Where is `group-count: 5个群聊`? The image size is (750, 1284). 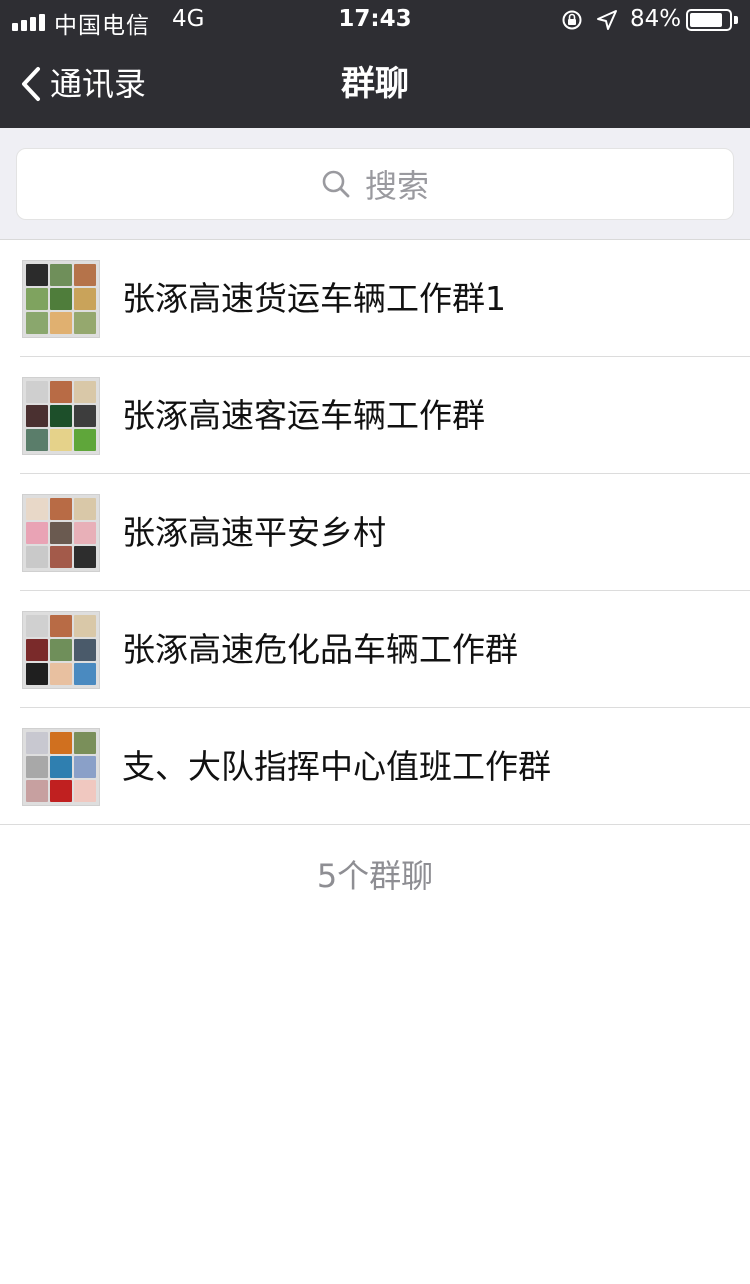
group-count: 5个群聊 is located at coordinates (375, 876).